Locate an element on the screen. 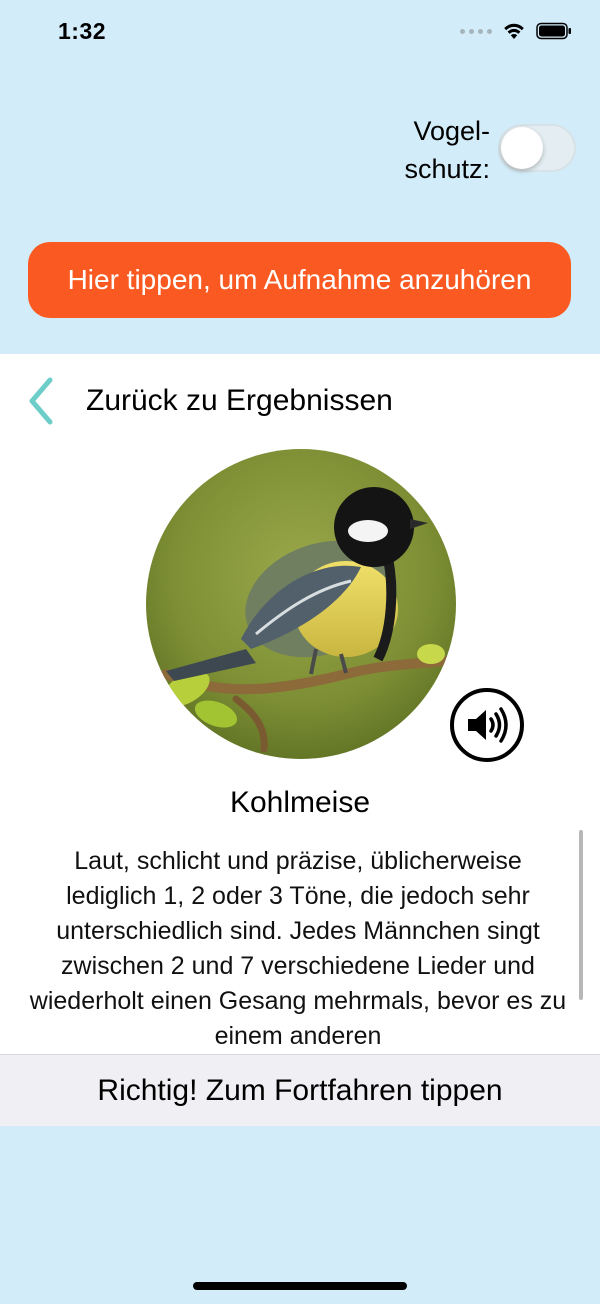  wifi-icon is located at coordinates (514, 31).